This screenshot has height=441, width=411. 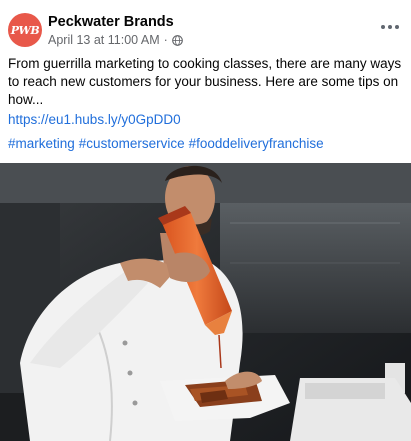 I want to click on hashtag-customerservice: #customerservice, so click(x=132, y=143).